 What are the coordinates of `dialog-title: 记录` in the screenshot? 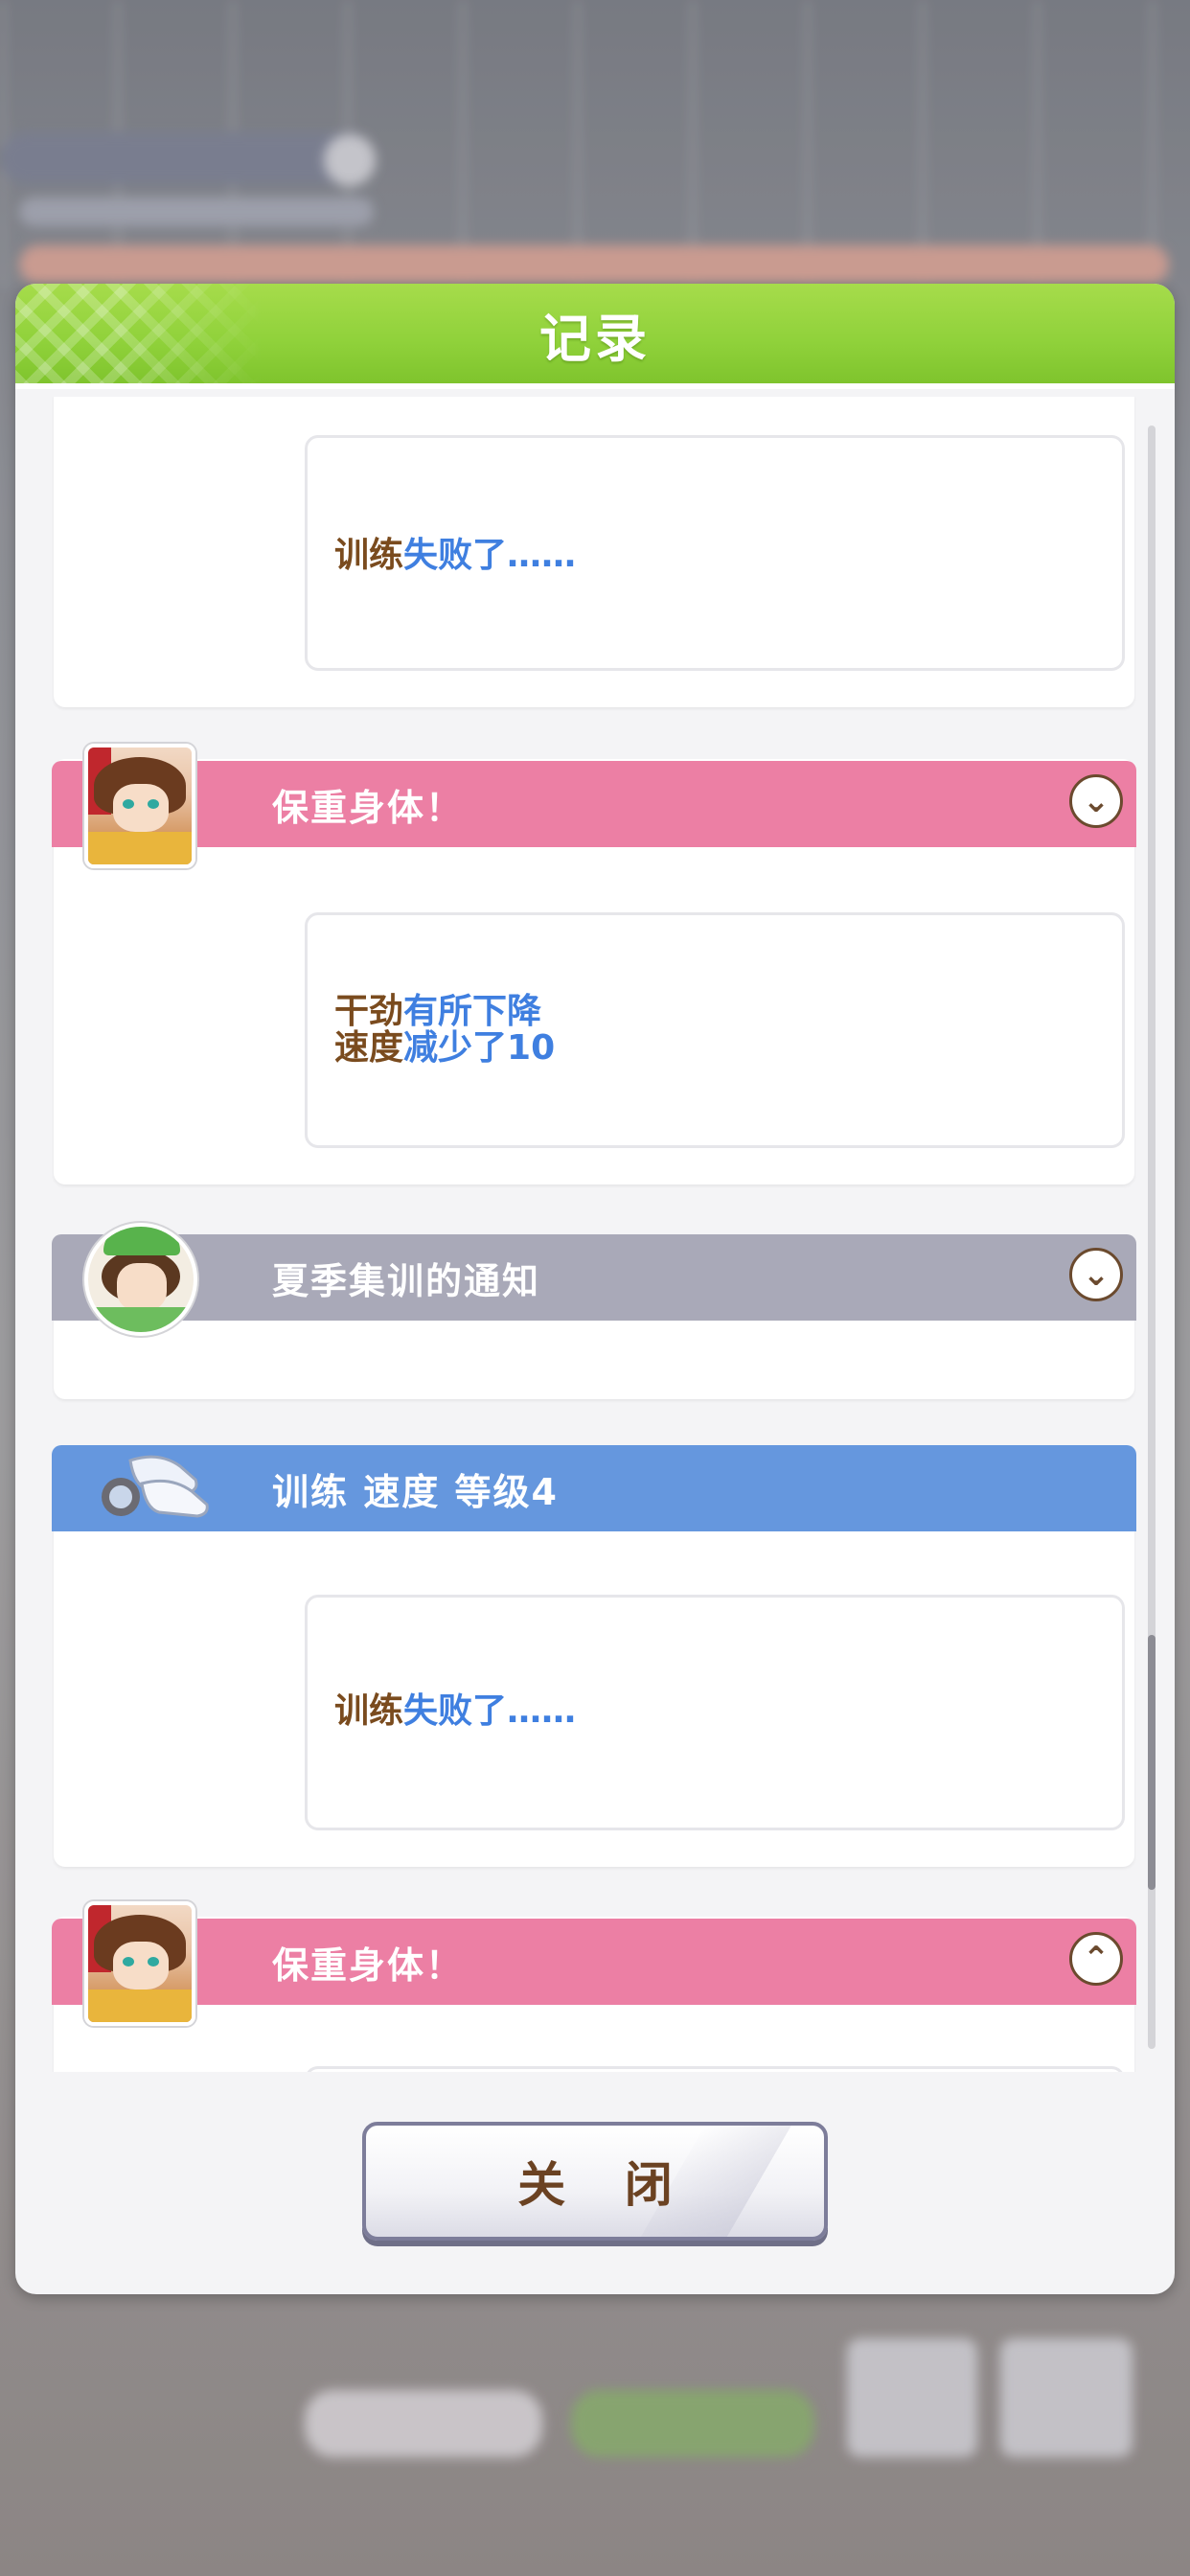 It's located at (595, 338).